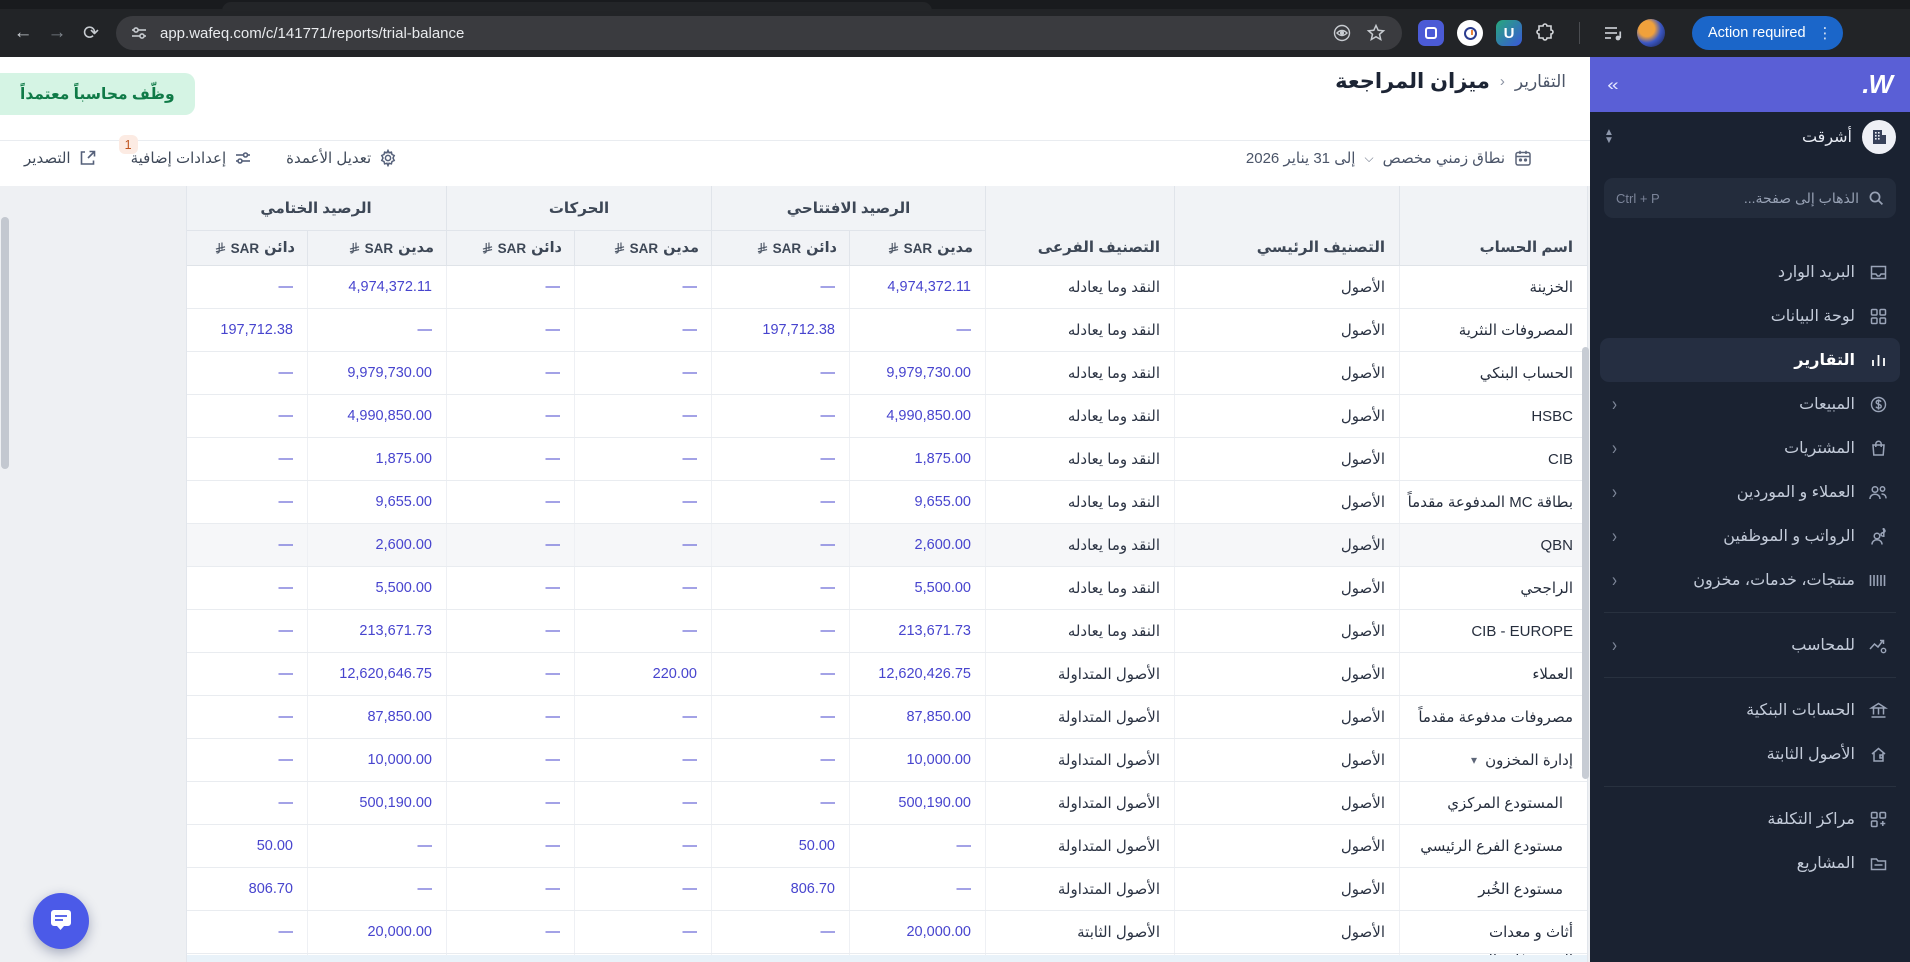 The image size is (1910, 962). Describe the element at coordinates (376, 502) in the screenshot. I see `cell-cb_debit: 9,655.00` at that location.